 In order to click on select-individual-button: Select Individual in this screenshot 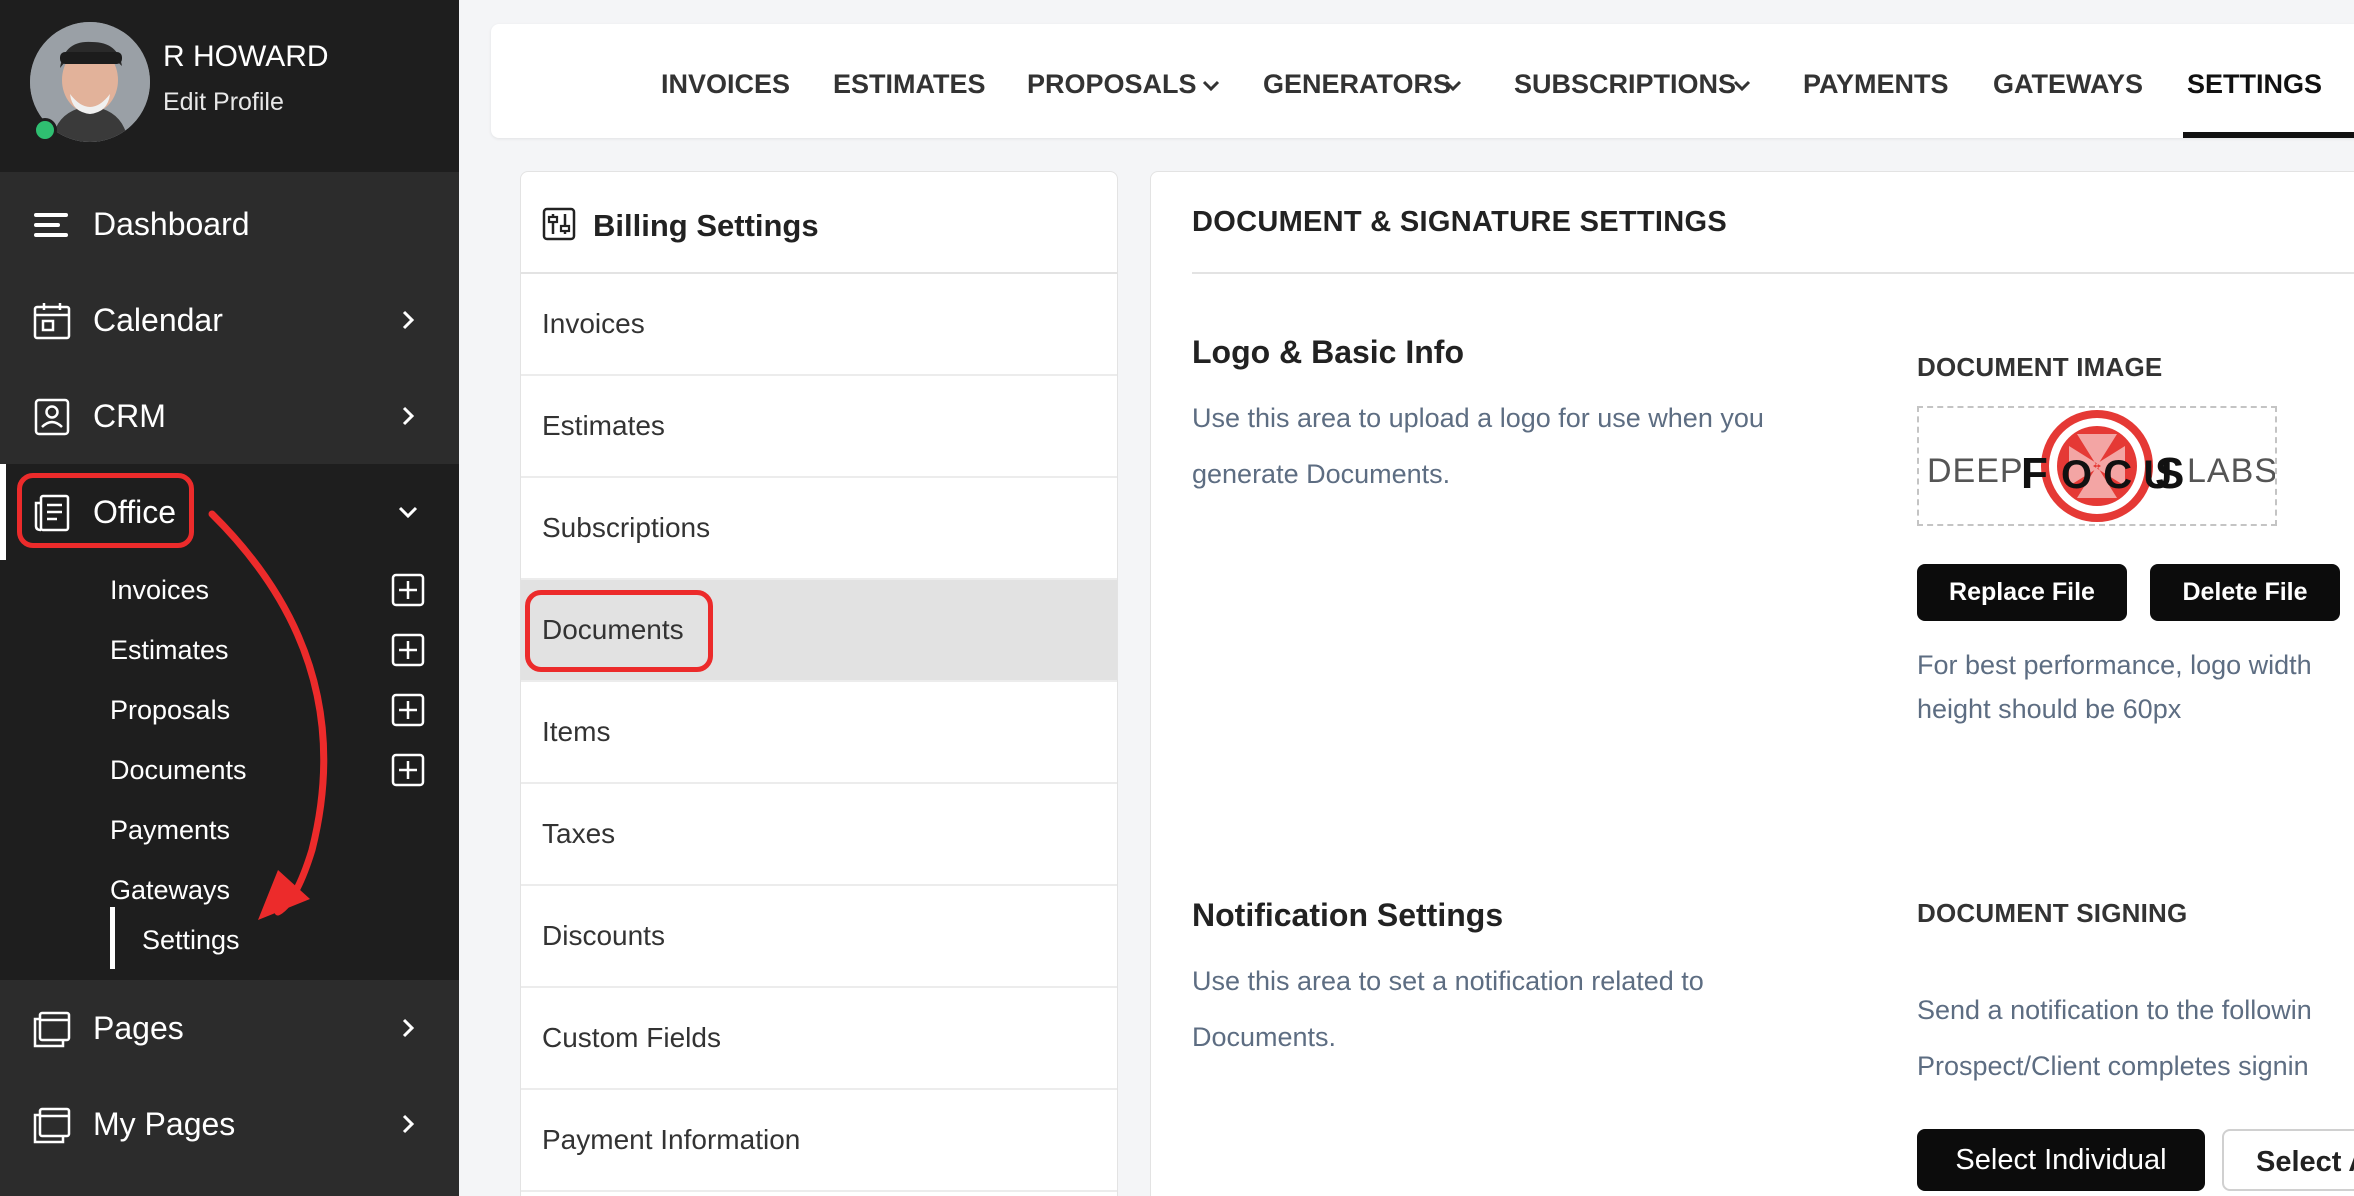, I will do `click(2061, 1160)`.